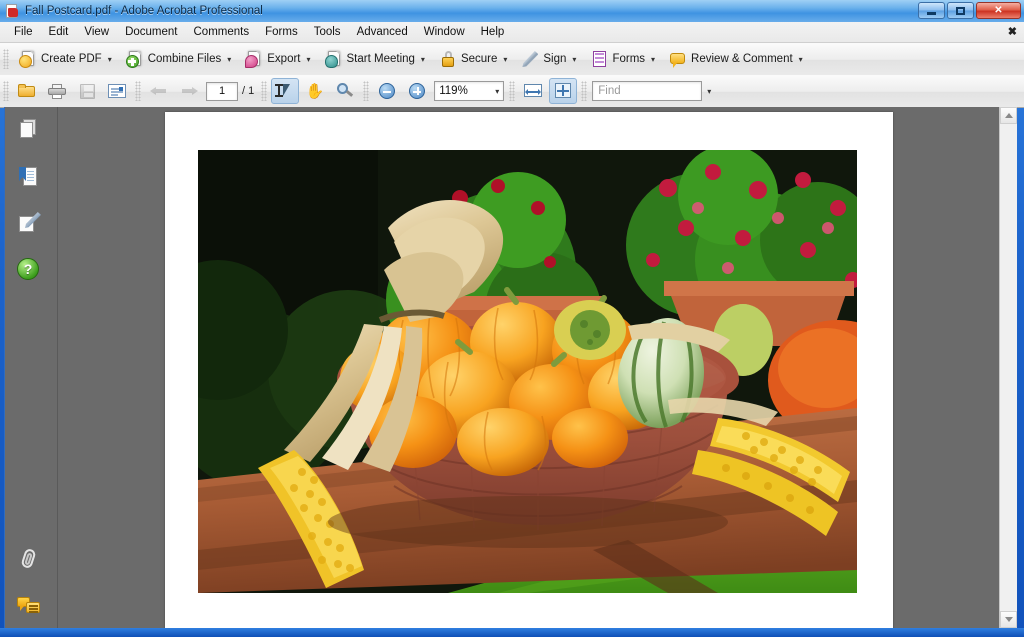 The height and width of the screenshot is (637, 1024). I want to click on sidebar-item-attachments, so click(30, 560).